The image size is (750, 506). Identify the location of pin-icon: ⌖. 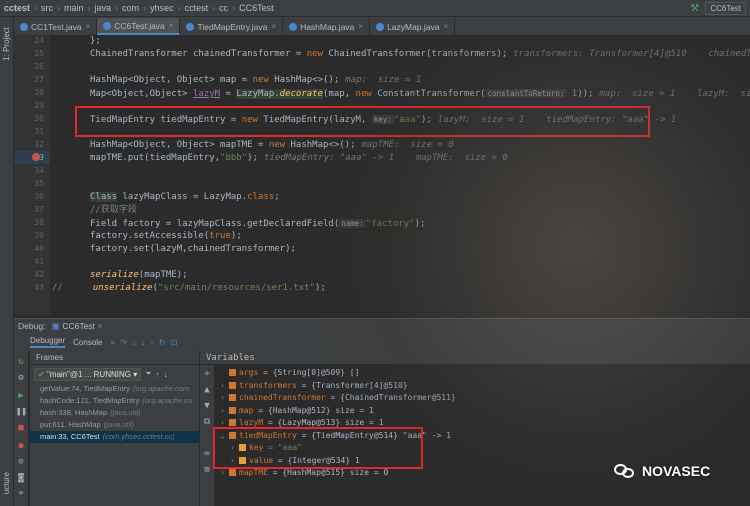
(21, 494).